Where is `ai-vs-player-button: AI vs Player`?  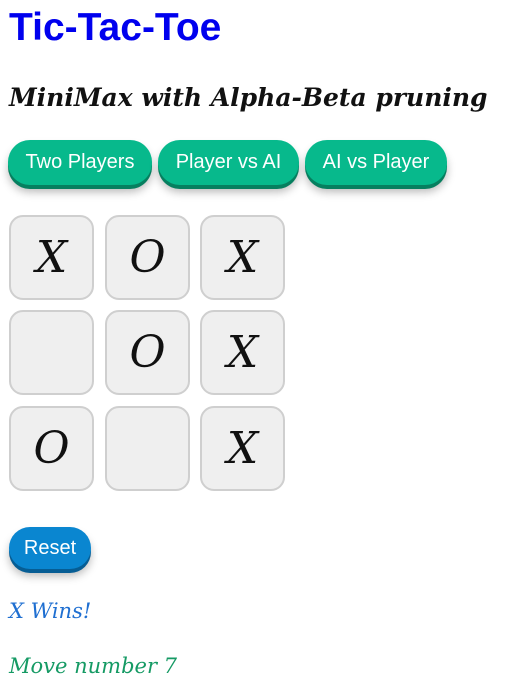
ai-vs-player-button: AI vs Player is located at coordinates (376, 162).